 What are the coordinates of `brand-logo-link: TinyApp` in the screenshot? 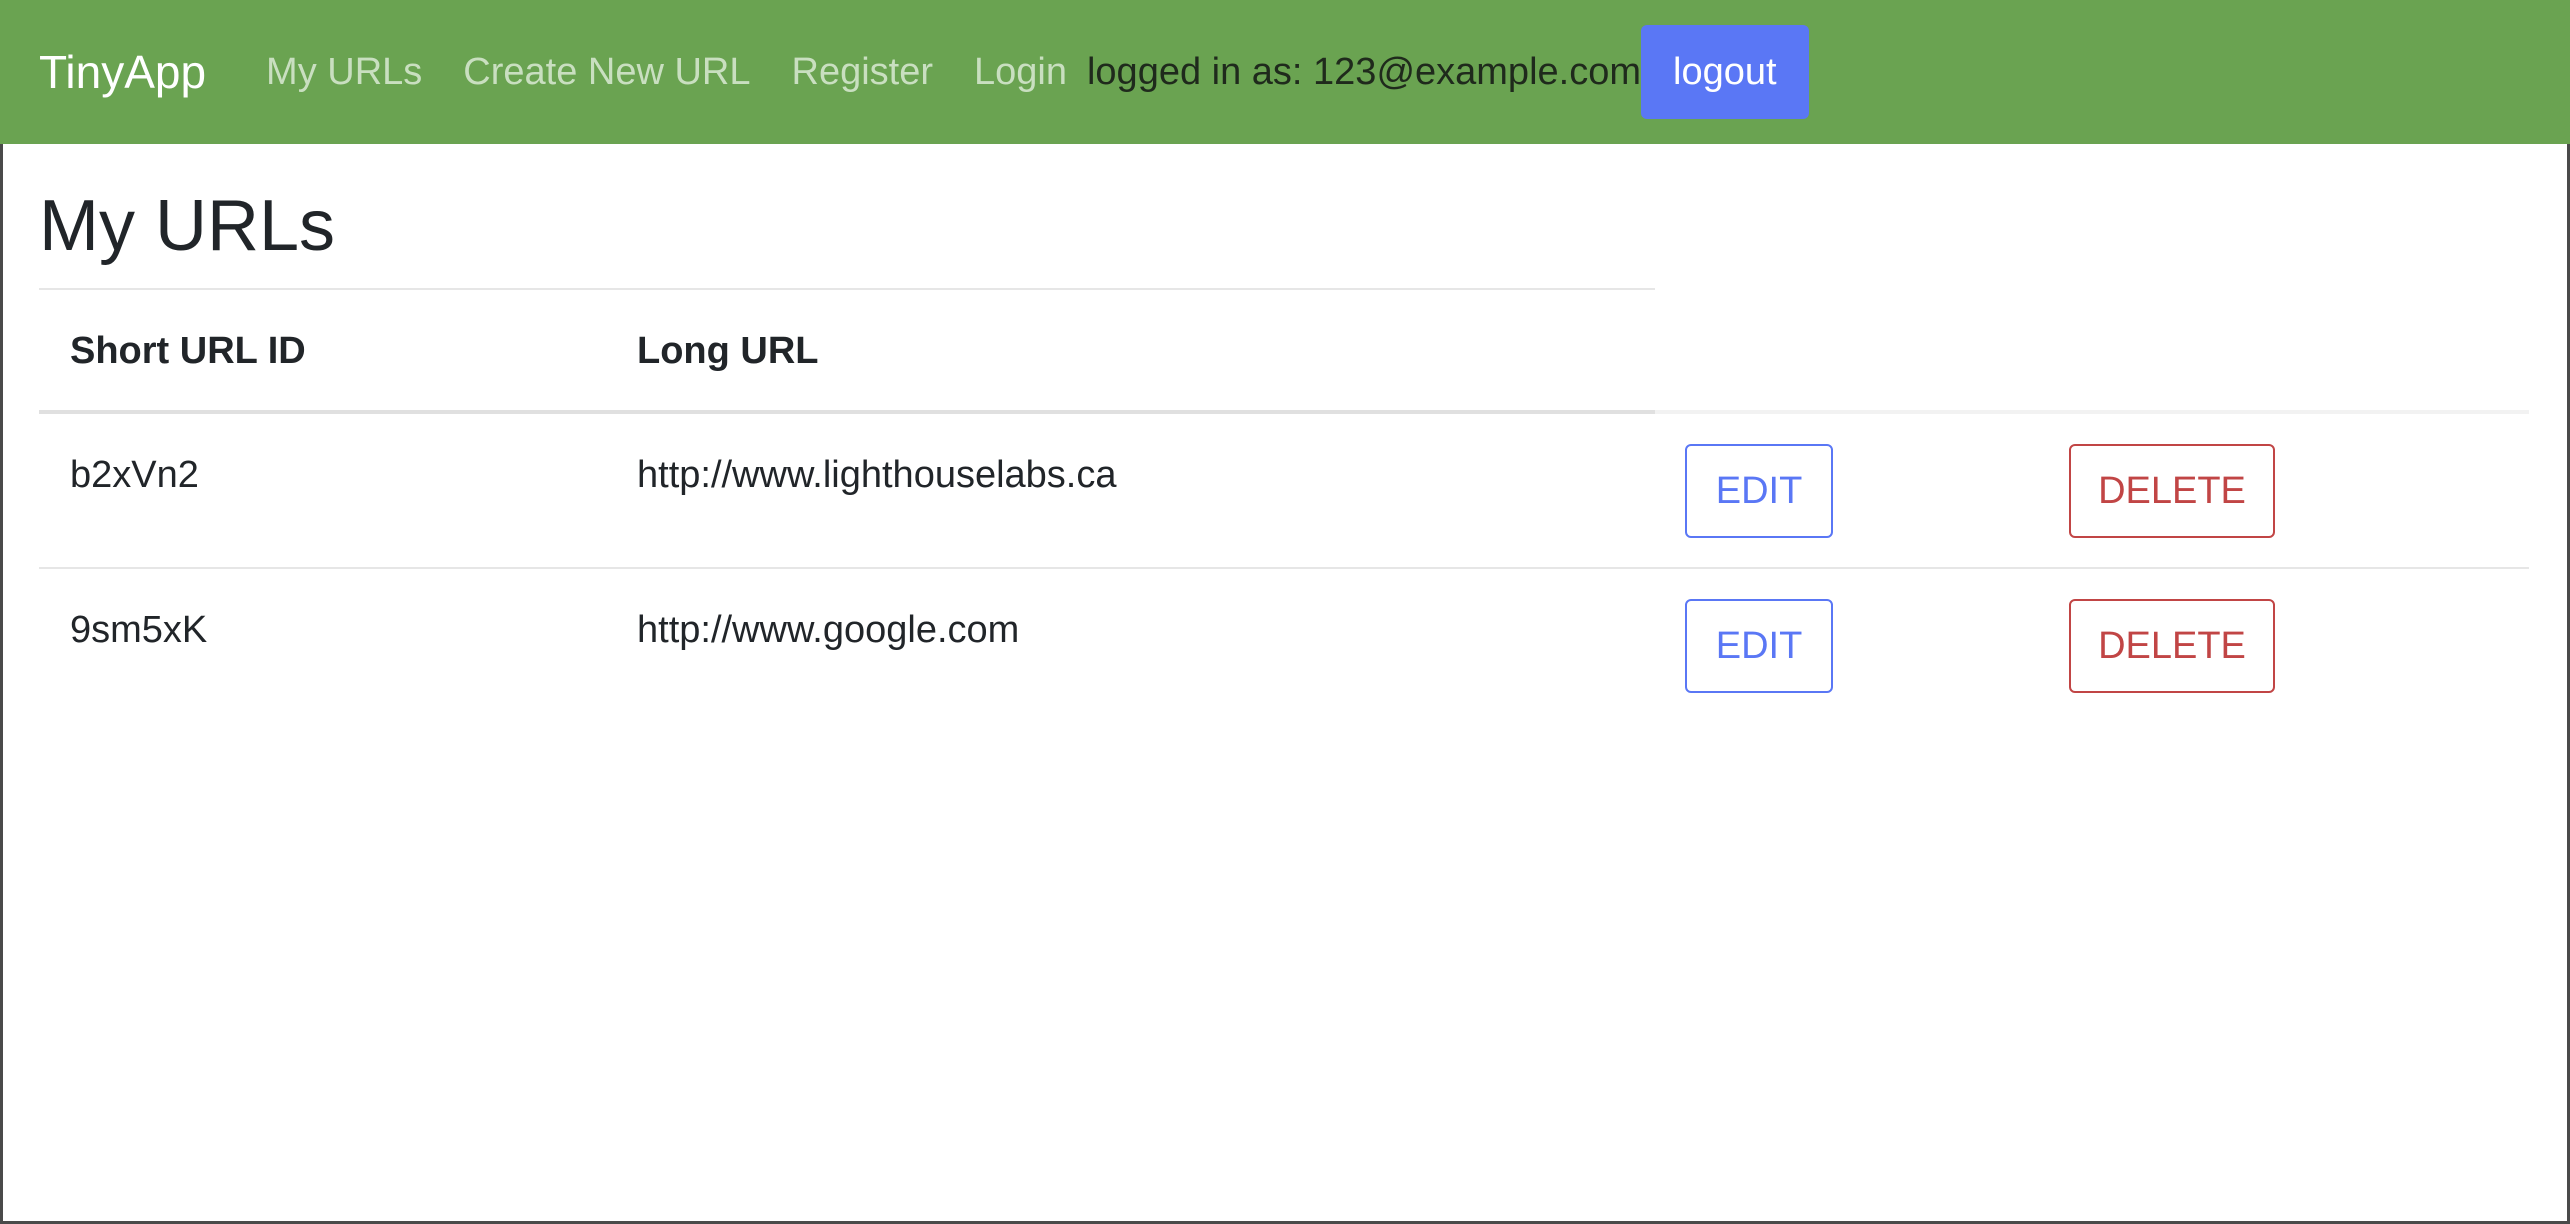 It's located at (122, 72).